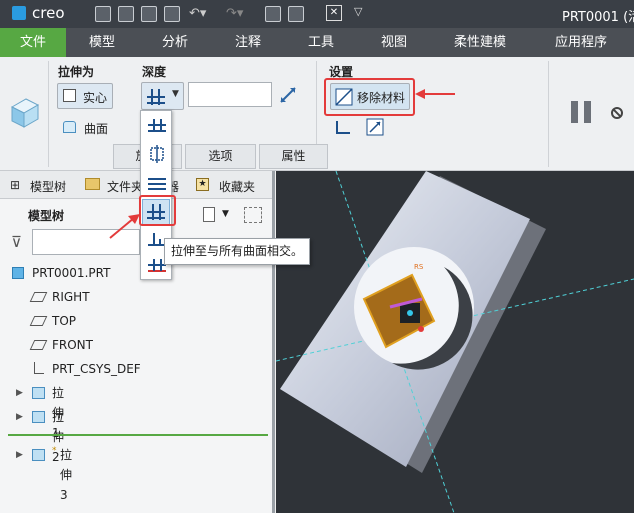 The image size is (634, 513). What do you see at coordinates (71, 273) in the screenshot?
I see `tree-item-label: PRT0001.PRT` at bounding box center [71, 273].